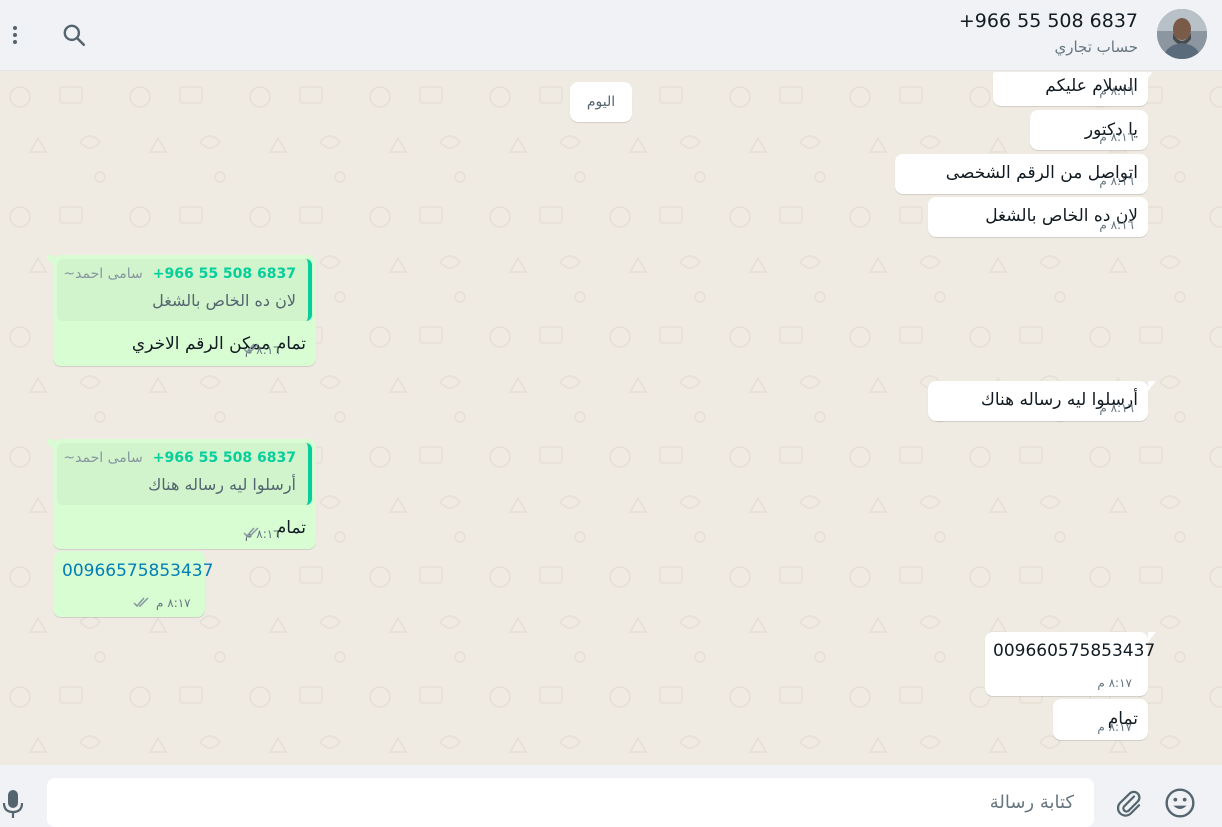 Image resolution: width=1222 pixels, height=827 pixels. Describe the element at coordinates (1089, 130) in the screenshot. I see `message-incoming: يا دكتور ٨:١٦ م` at that location.